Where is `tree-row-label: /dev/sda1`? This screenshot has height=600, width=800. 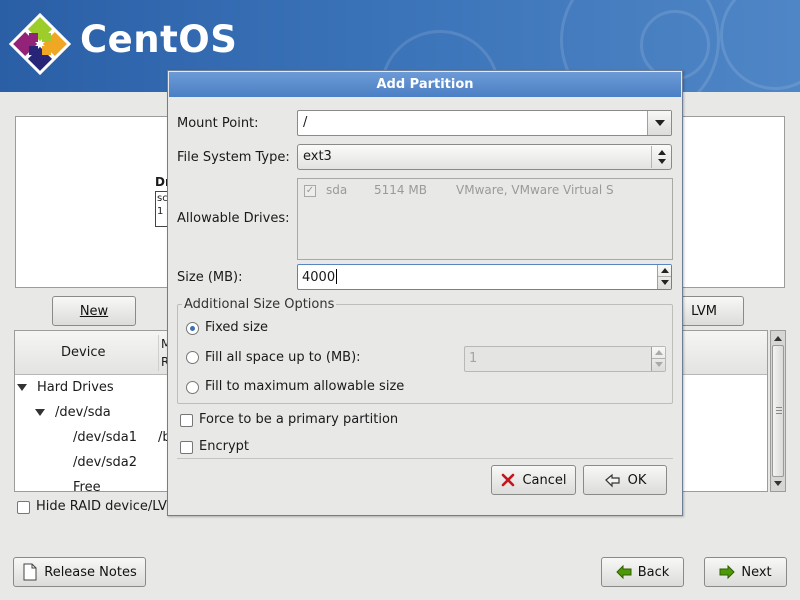 tree-row-label: /dev/sda1 is located at coordinates (105, 437).